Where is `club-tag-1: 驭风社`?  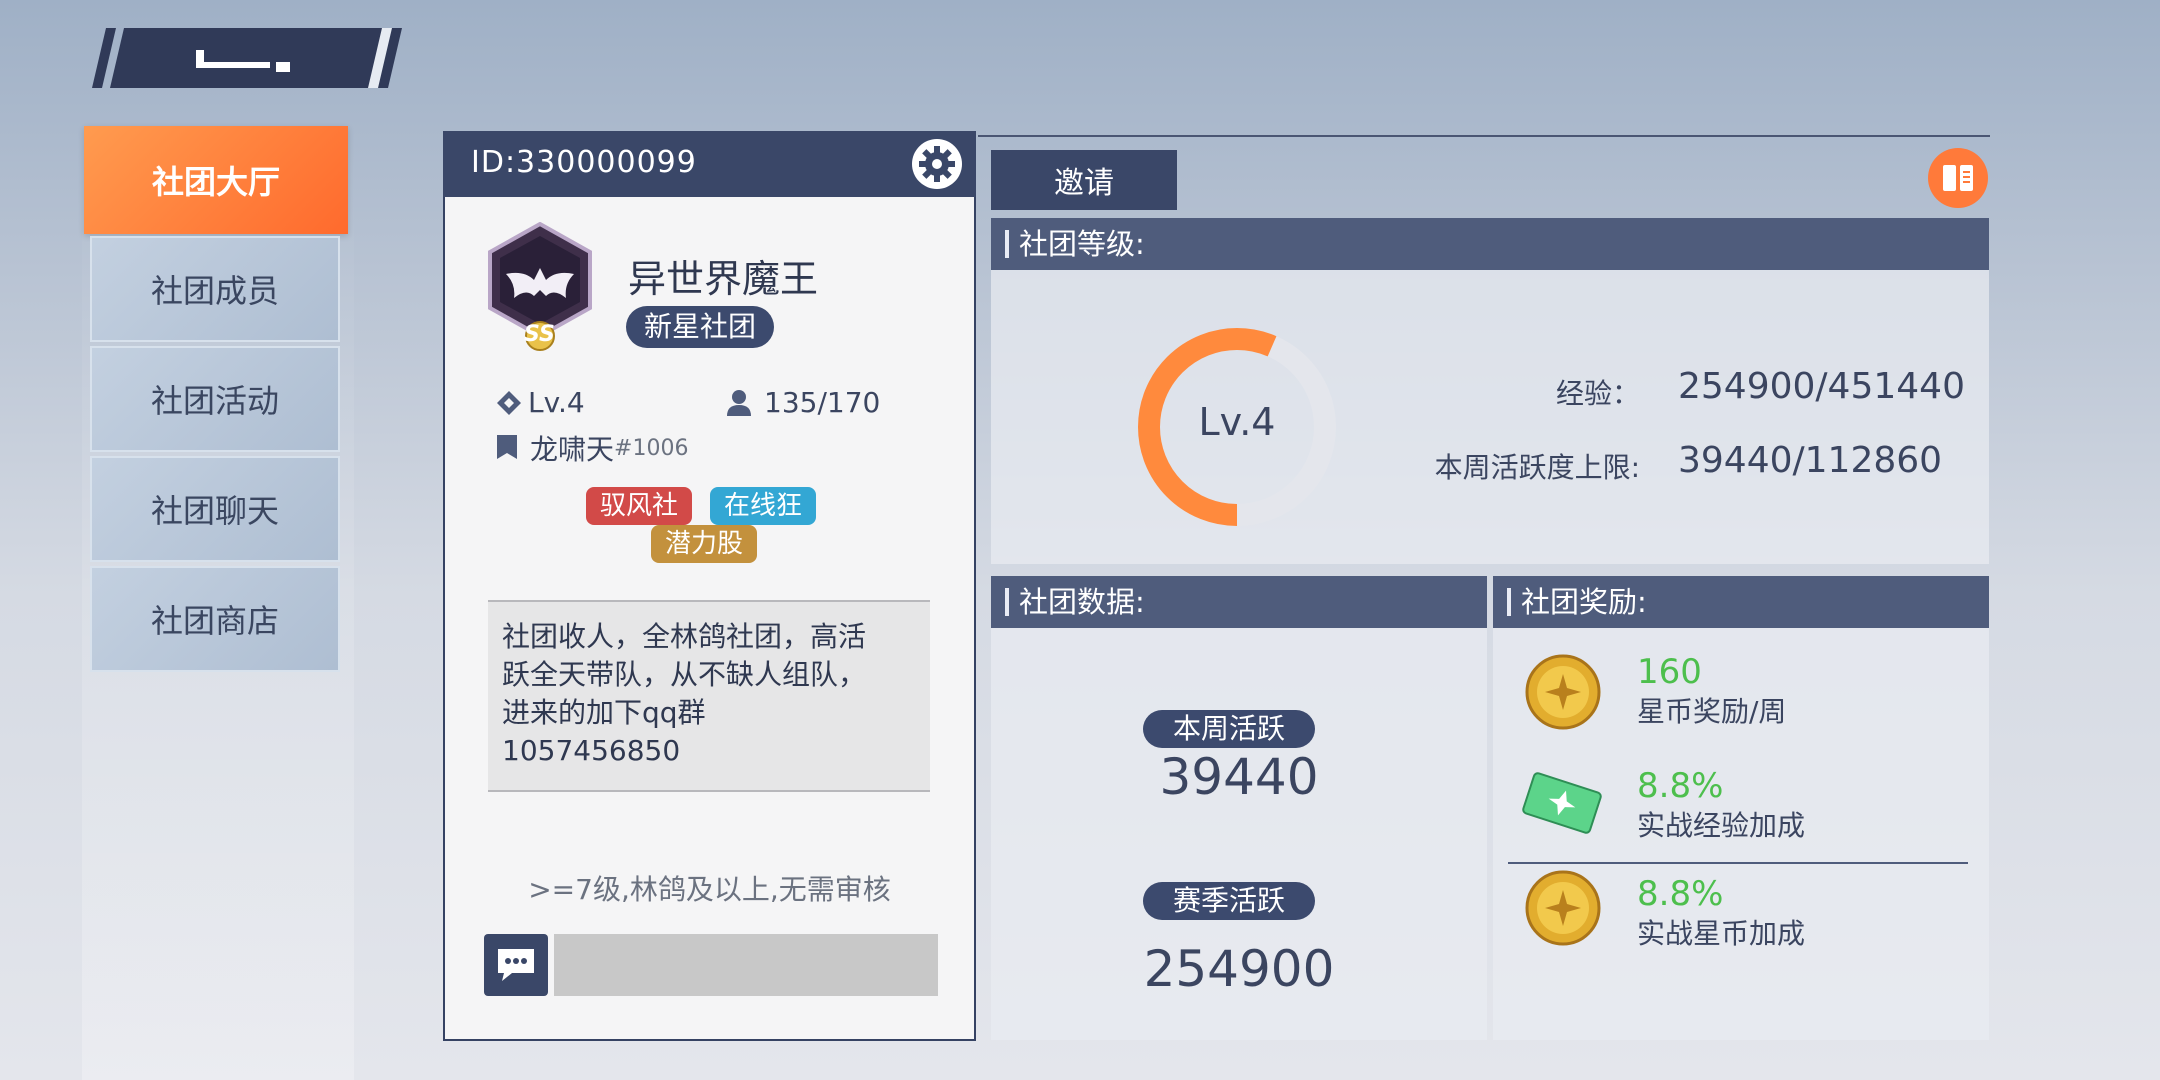 club-tag-1: 驭风社 is located at coordinates (639, 506).